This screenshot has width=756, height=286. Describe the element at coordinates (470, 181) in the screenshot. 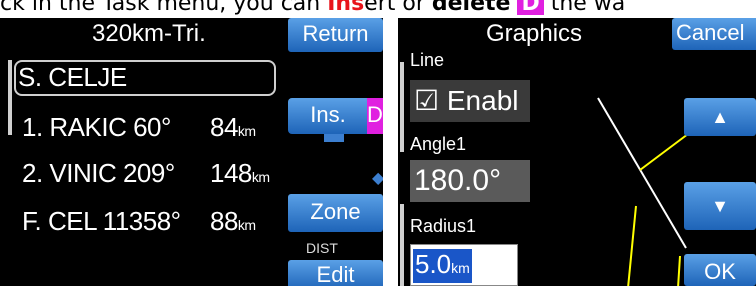

I see `angle-input: 180.0°` at that location.